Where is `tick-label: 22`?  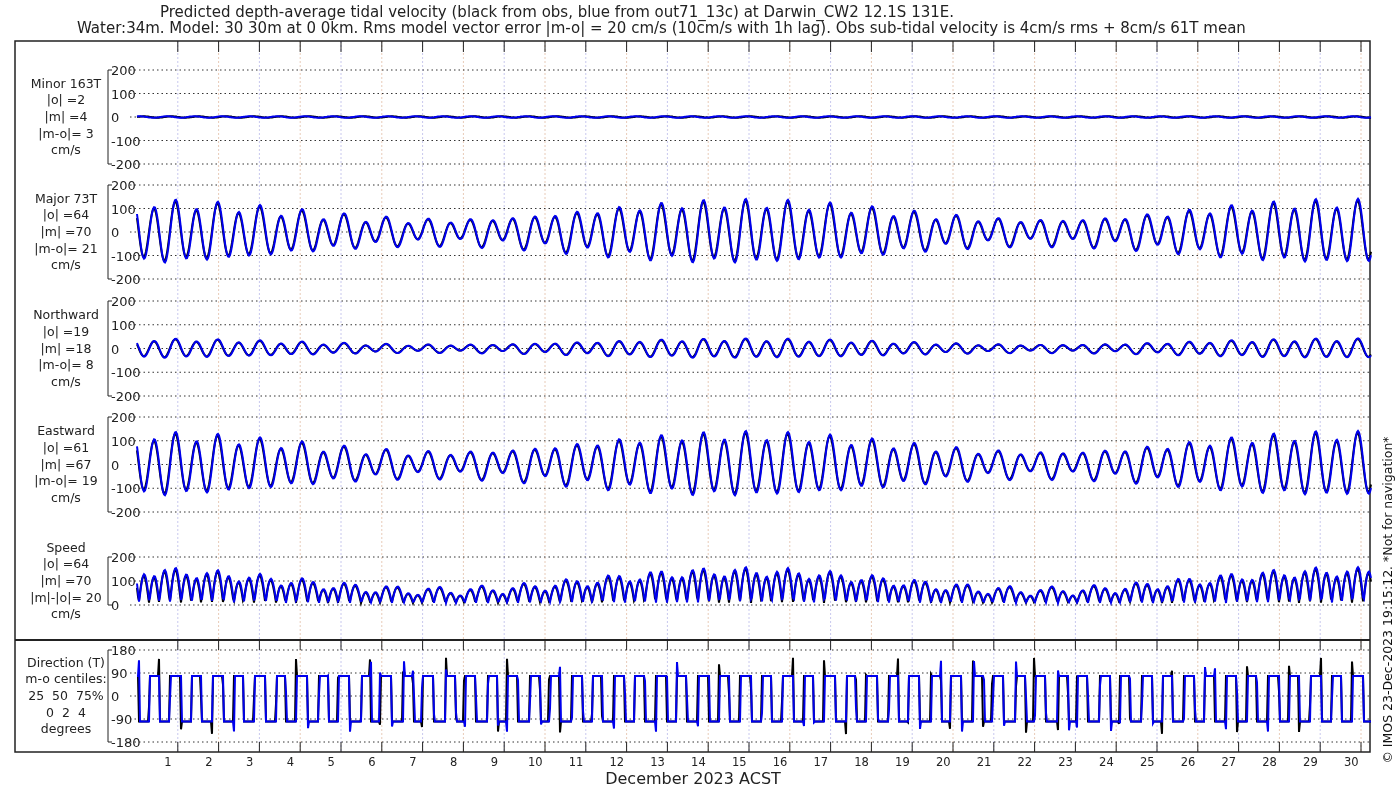
tick-label: 22 is located at coordinates (1025, 762).